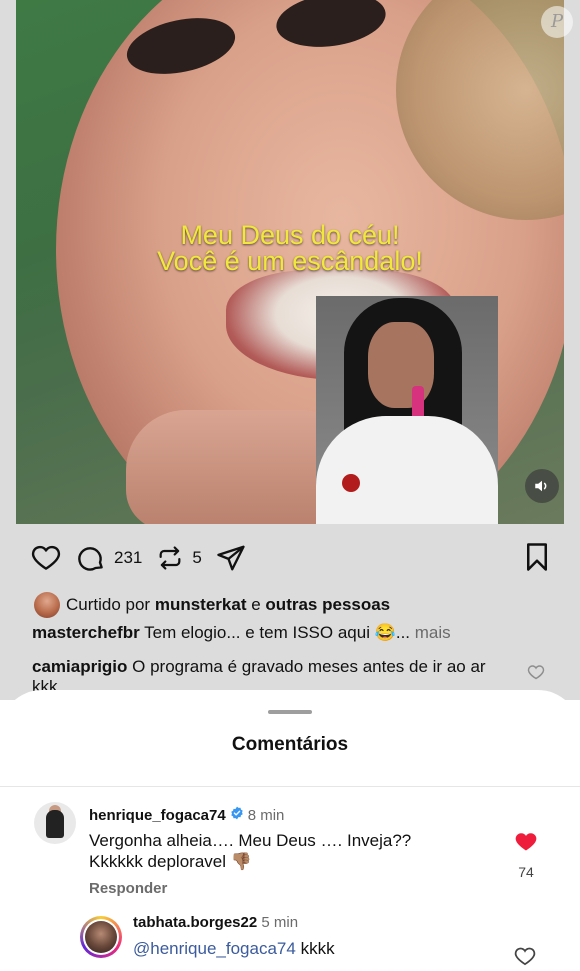  Describe the element at coordinates (433, 632) in the screenshot. I see `more-link: mais` at that location.